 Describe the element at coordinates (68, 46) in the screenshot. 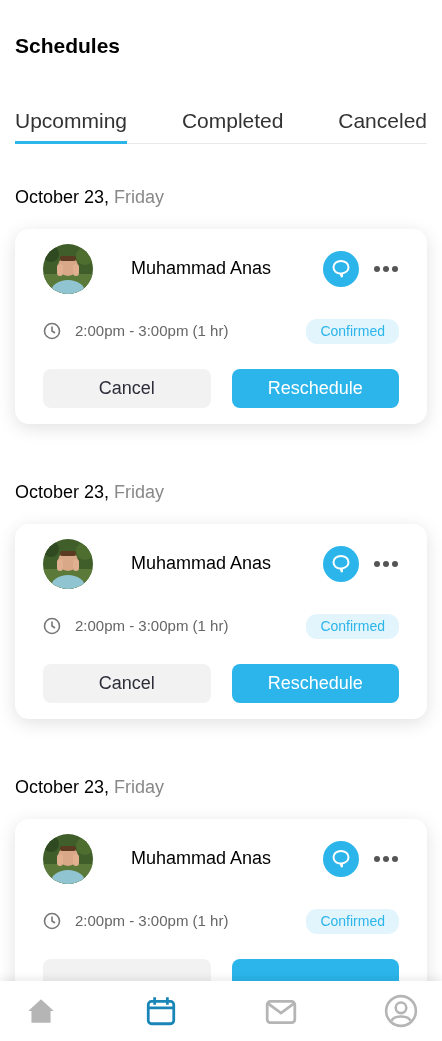

I see `page-title: Schedules` at that location.